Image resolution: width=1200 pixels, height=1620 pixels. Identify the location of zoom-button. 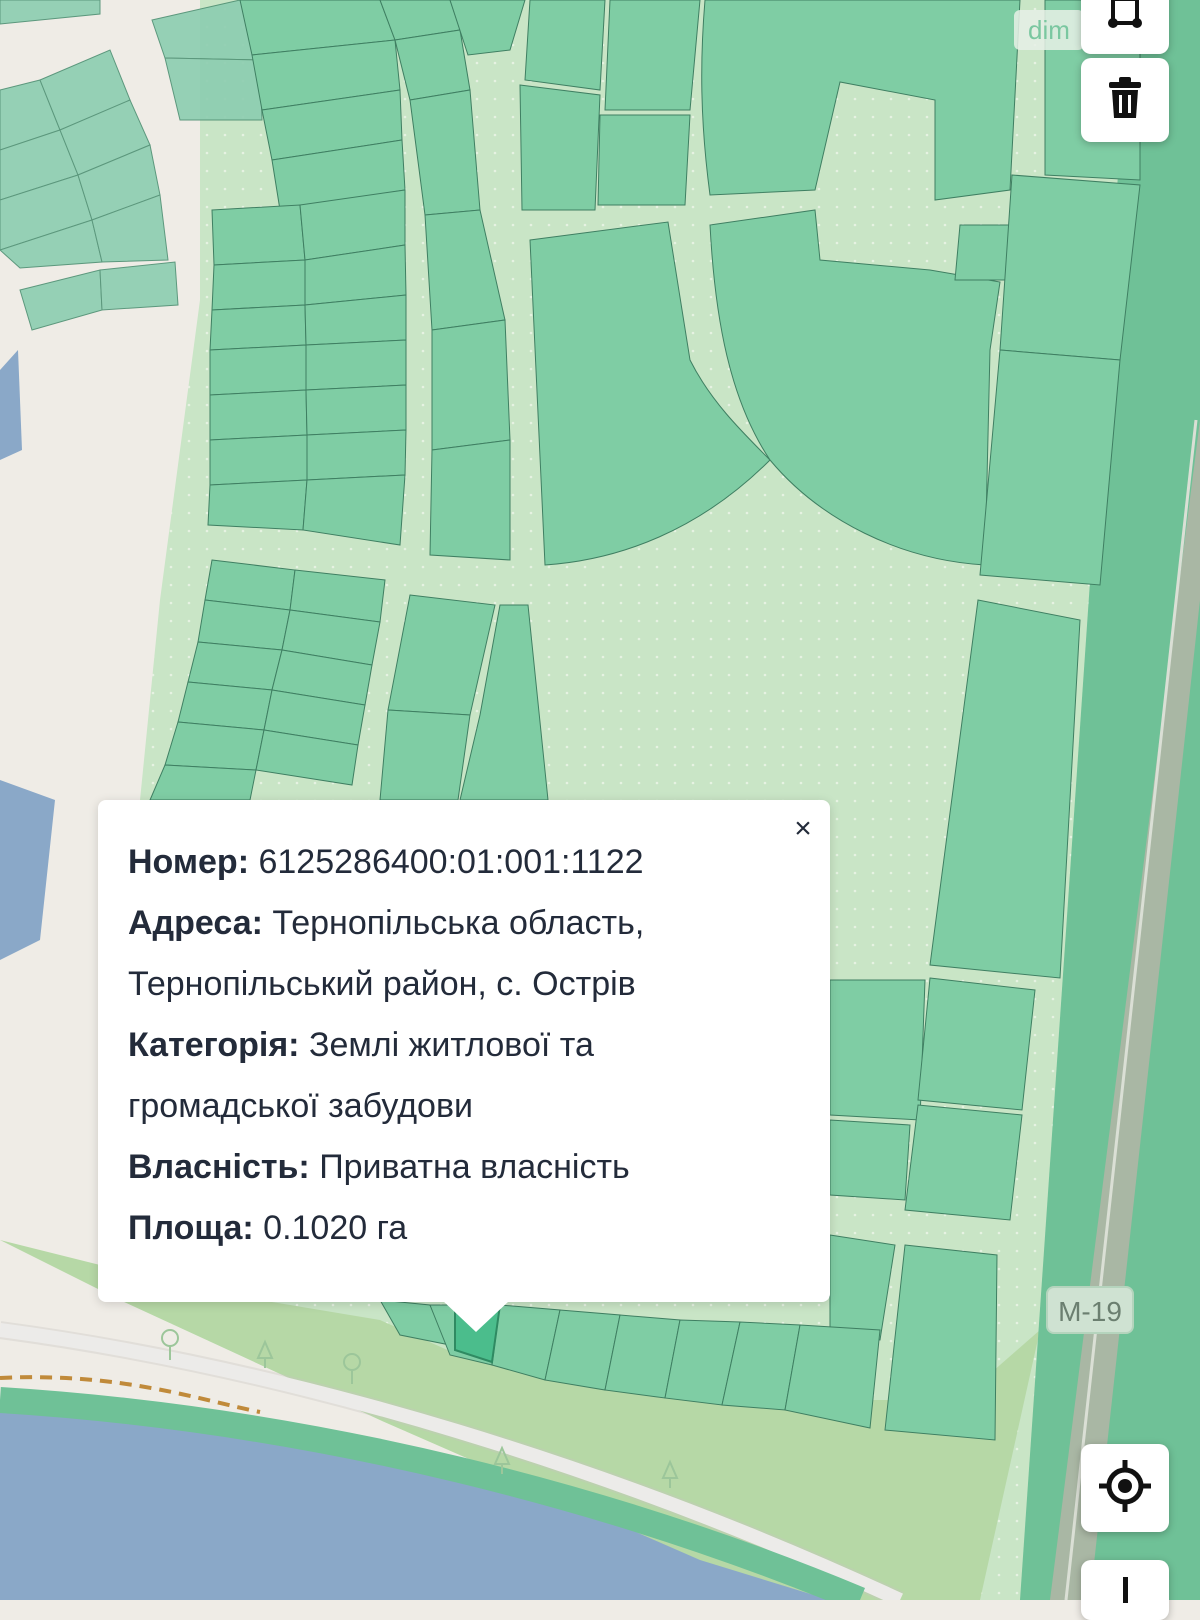
(1125, 1590).